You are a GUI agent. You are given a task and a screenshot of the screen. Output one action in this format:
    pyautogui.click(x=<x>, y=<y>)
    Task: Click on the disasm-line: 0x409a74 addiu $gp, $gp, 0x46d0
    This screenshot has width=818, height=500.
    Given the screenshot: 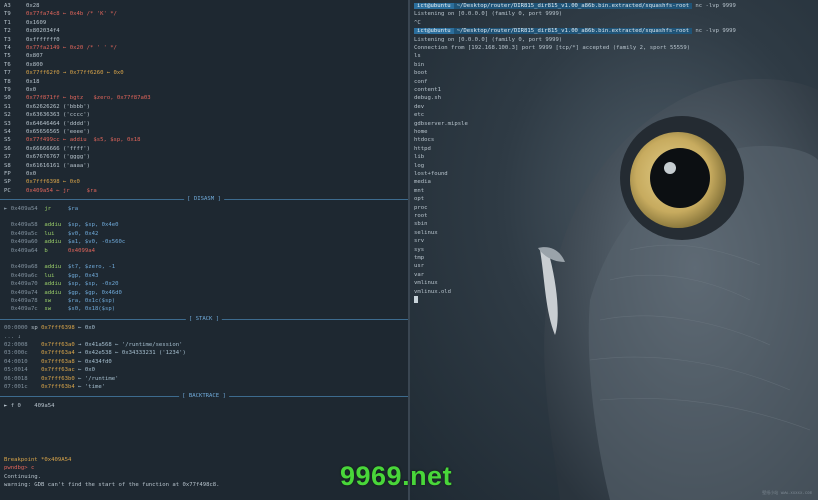 What is the action you would take?
    pyautogui.click(x=63, y=293)
    